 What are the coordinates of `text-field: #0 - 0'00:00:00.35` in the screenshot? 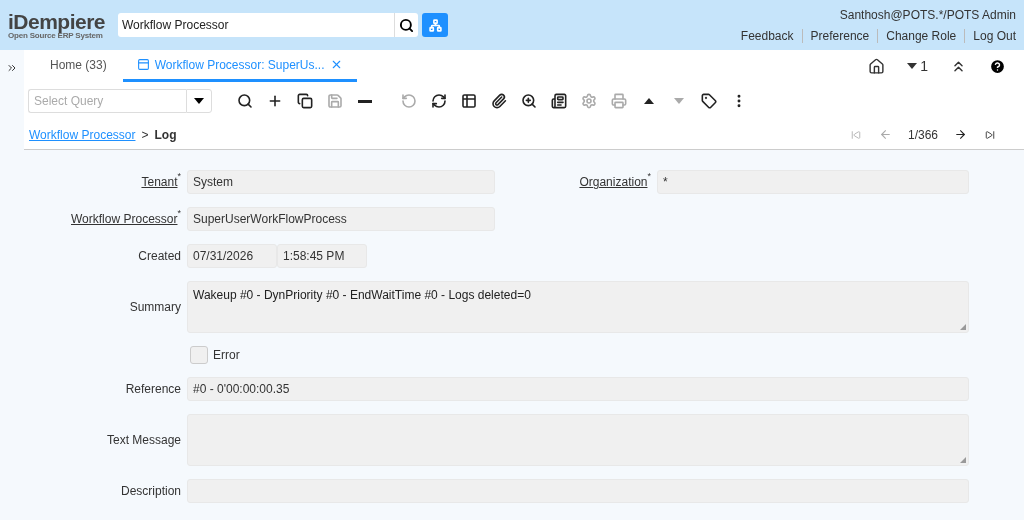 It's located at (578, 389).